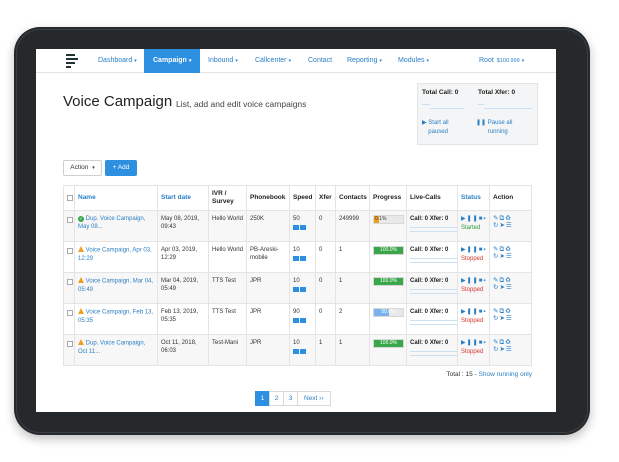 This screenshot has height=462, width=619. I want to click on campaign-name-cell: Voice Campaign, Feb 13, 05:35, so click(116, 319).